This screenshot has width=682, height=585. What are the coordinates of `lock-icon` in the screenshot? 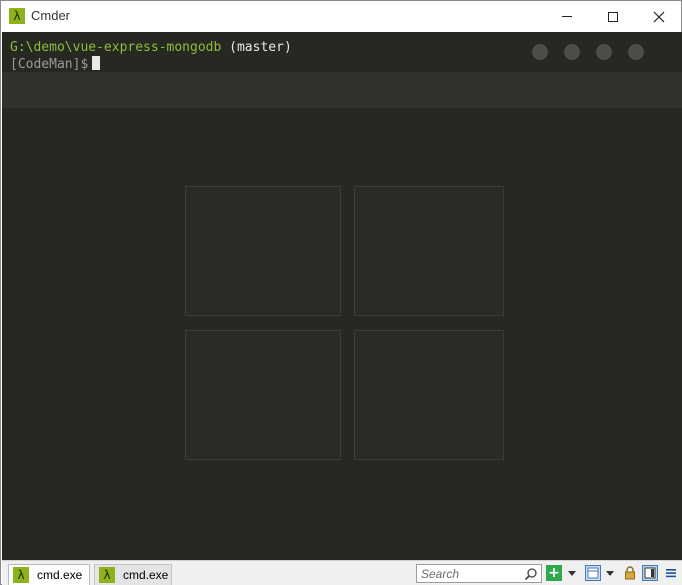 It's located at (630, 573).